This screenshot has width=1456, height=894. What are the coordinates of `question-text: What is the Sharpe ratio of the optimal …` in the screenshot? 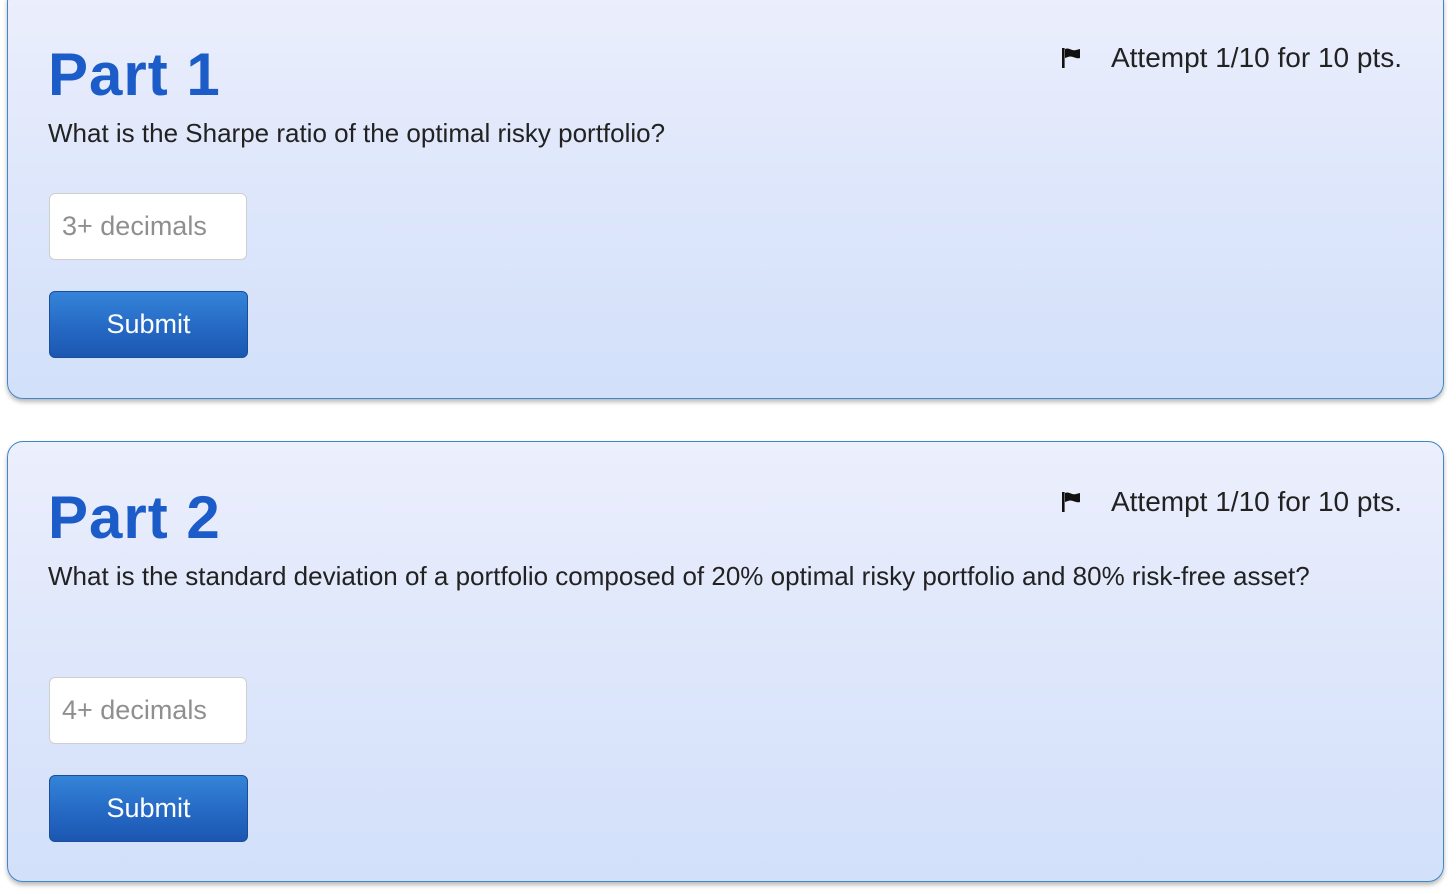 It's located at (357, 133).